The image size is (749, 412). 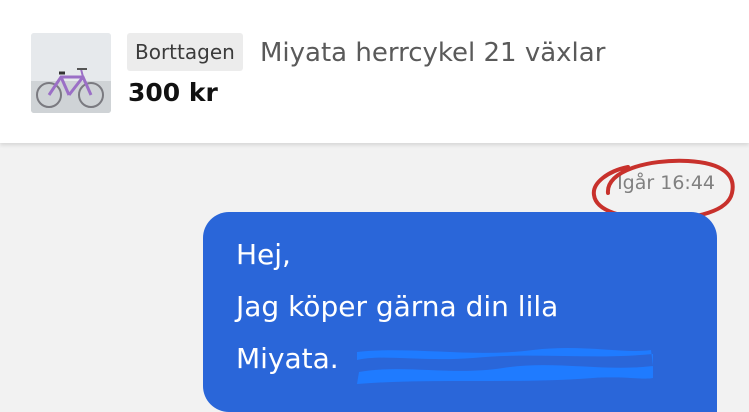 I want to click on message-line: Hej,, so click(x=263, y=254).